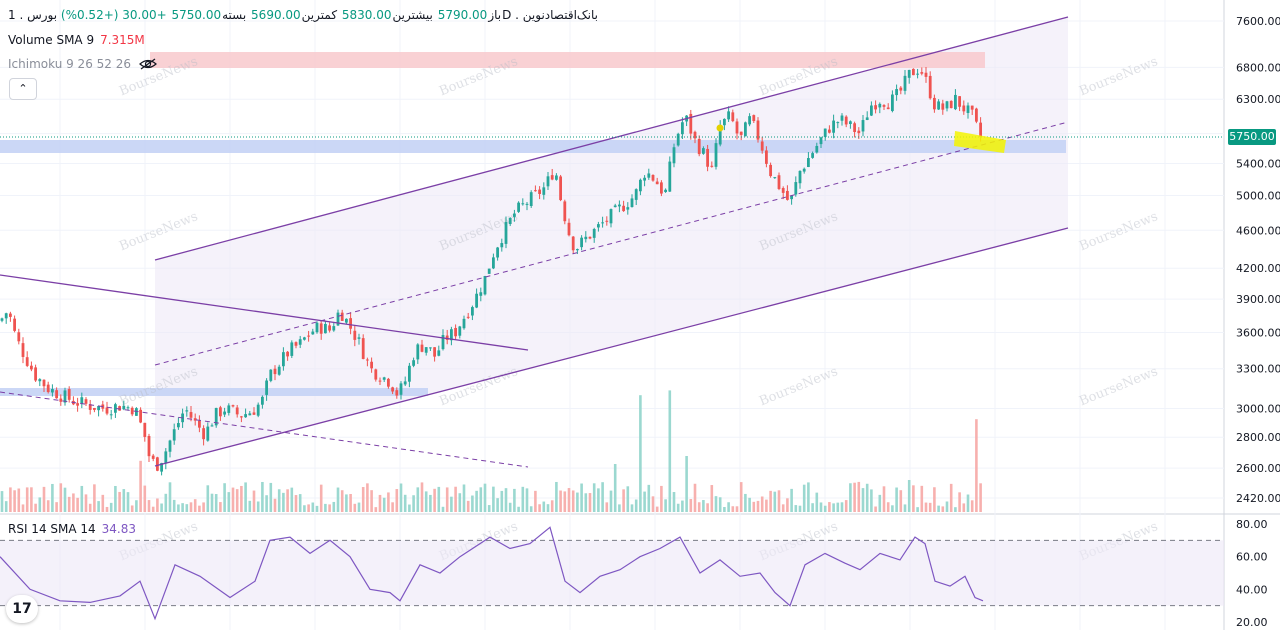 The height and width of the screenshot is (630, 1280). I want to click on collapse-legend-button: ⌃, so click(23, 89).